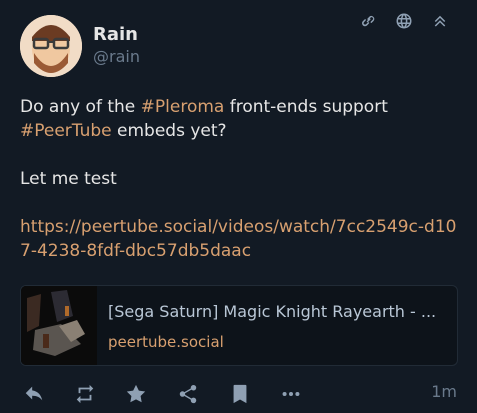 The height and width of the screenshot is (413, 477). Describe the element at coordinates (188, 394) in the screenshot. I see `share-icon` at that location.